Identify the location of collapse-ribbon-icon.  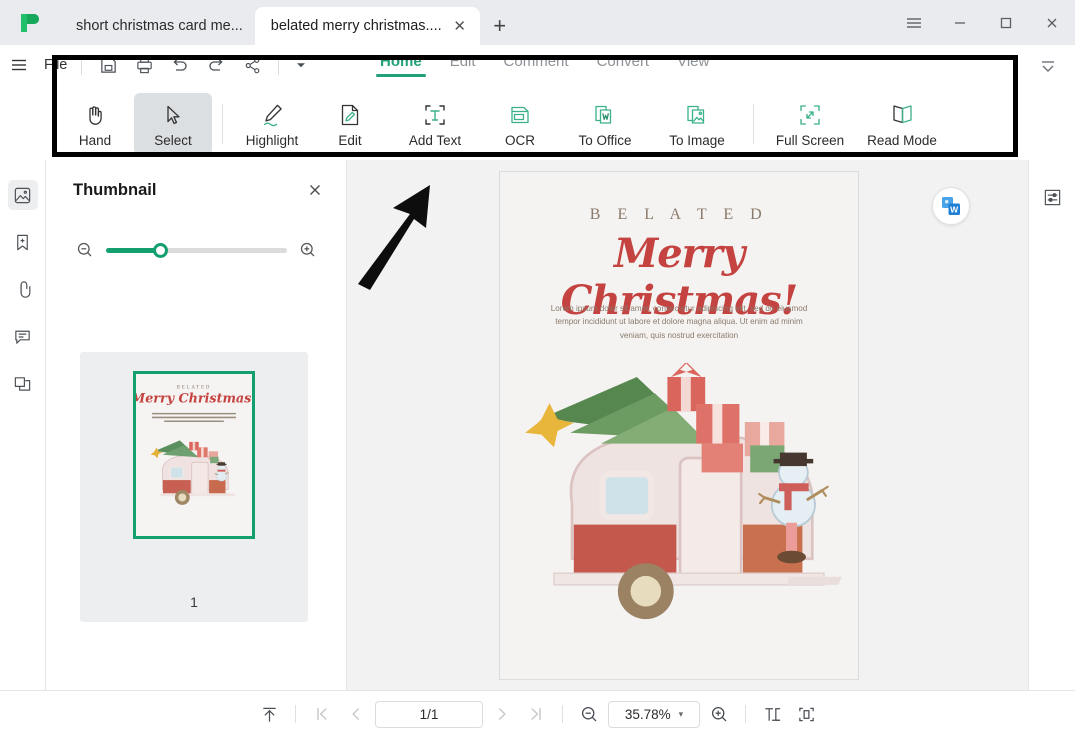
(1048, 67).